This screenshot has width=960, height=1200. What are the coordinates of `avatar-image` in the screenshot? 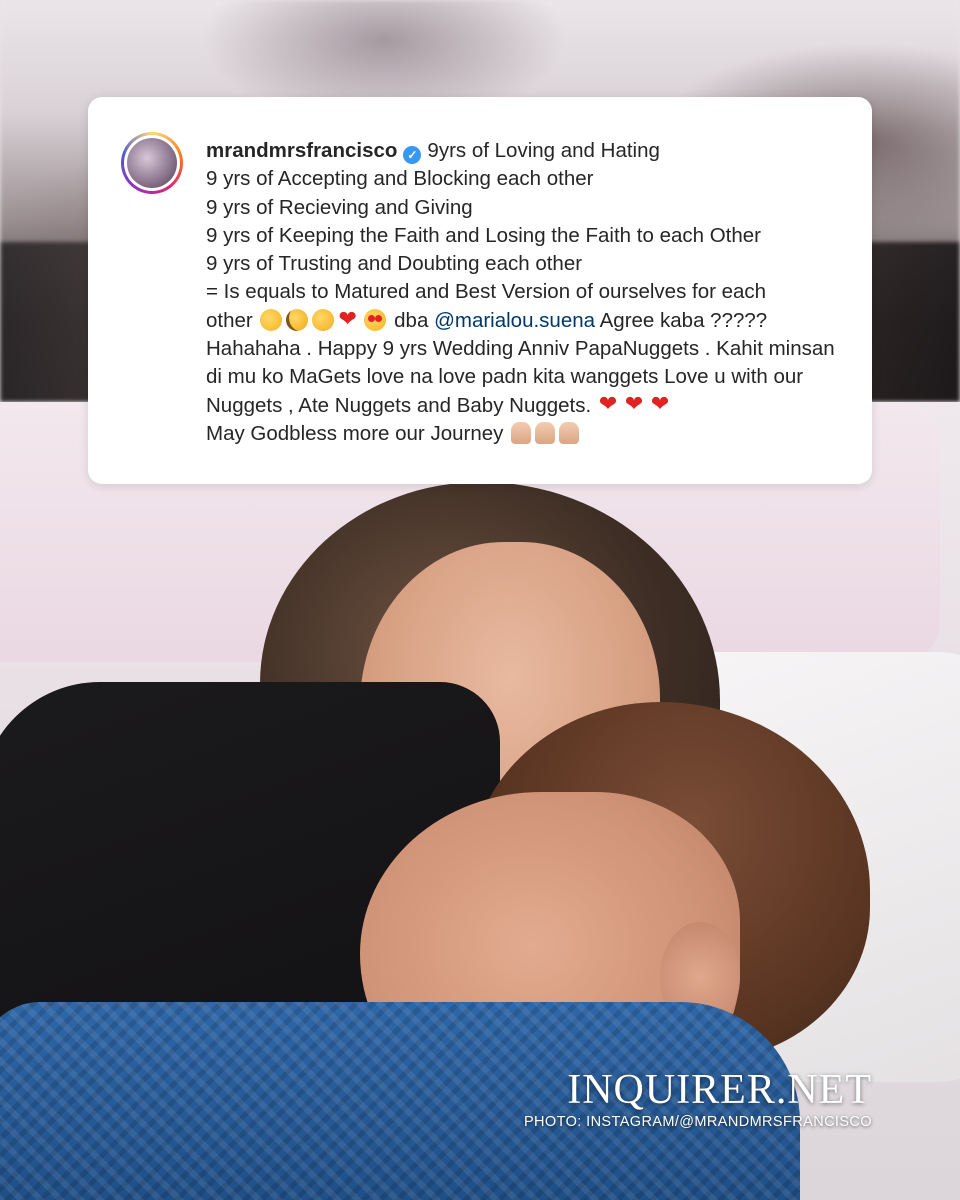 It's located at (152, 163).